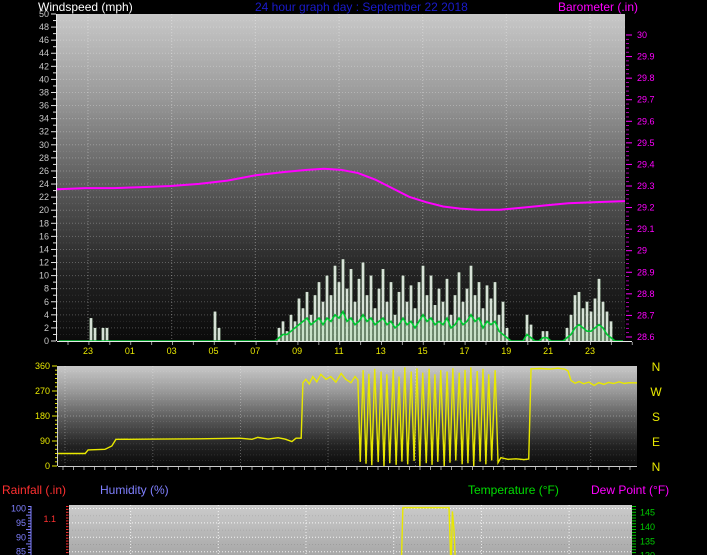 This screenshot has width=707, height=555. I want to click on svg-text: 38, so click(44, 92).